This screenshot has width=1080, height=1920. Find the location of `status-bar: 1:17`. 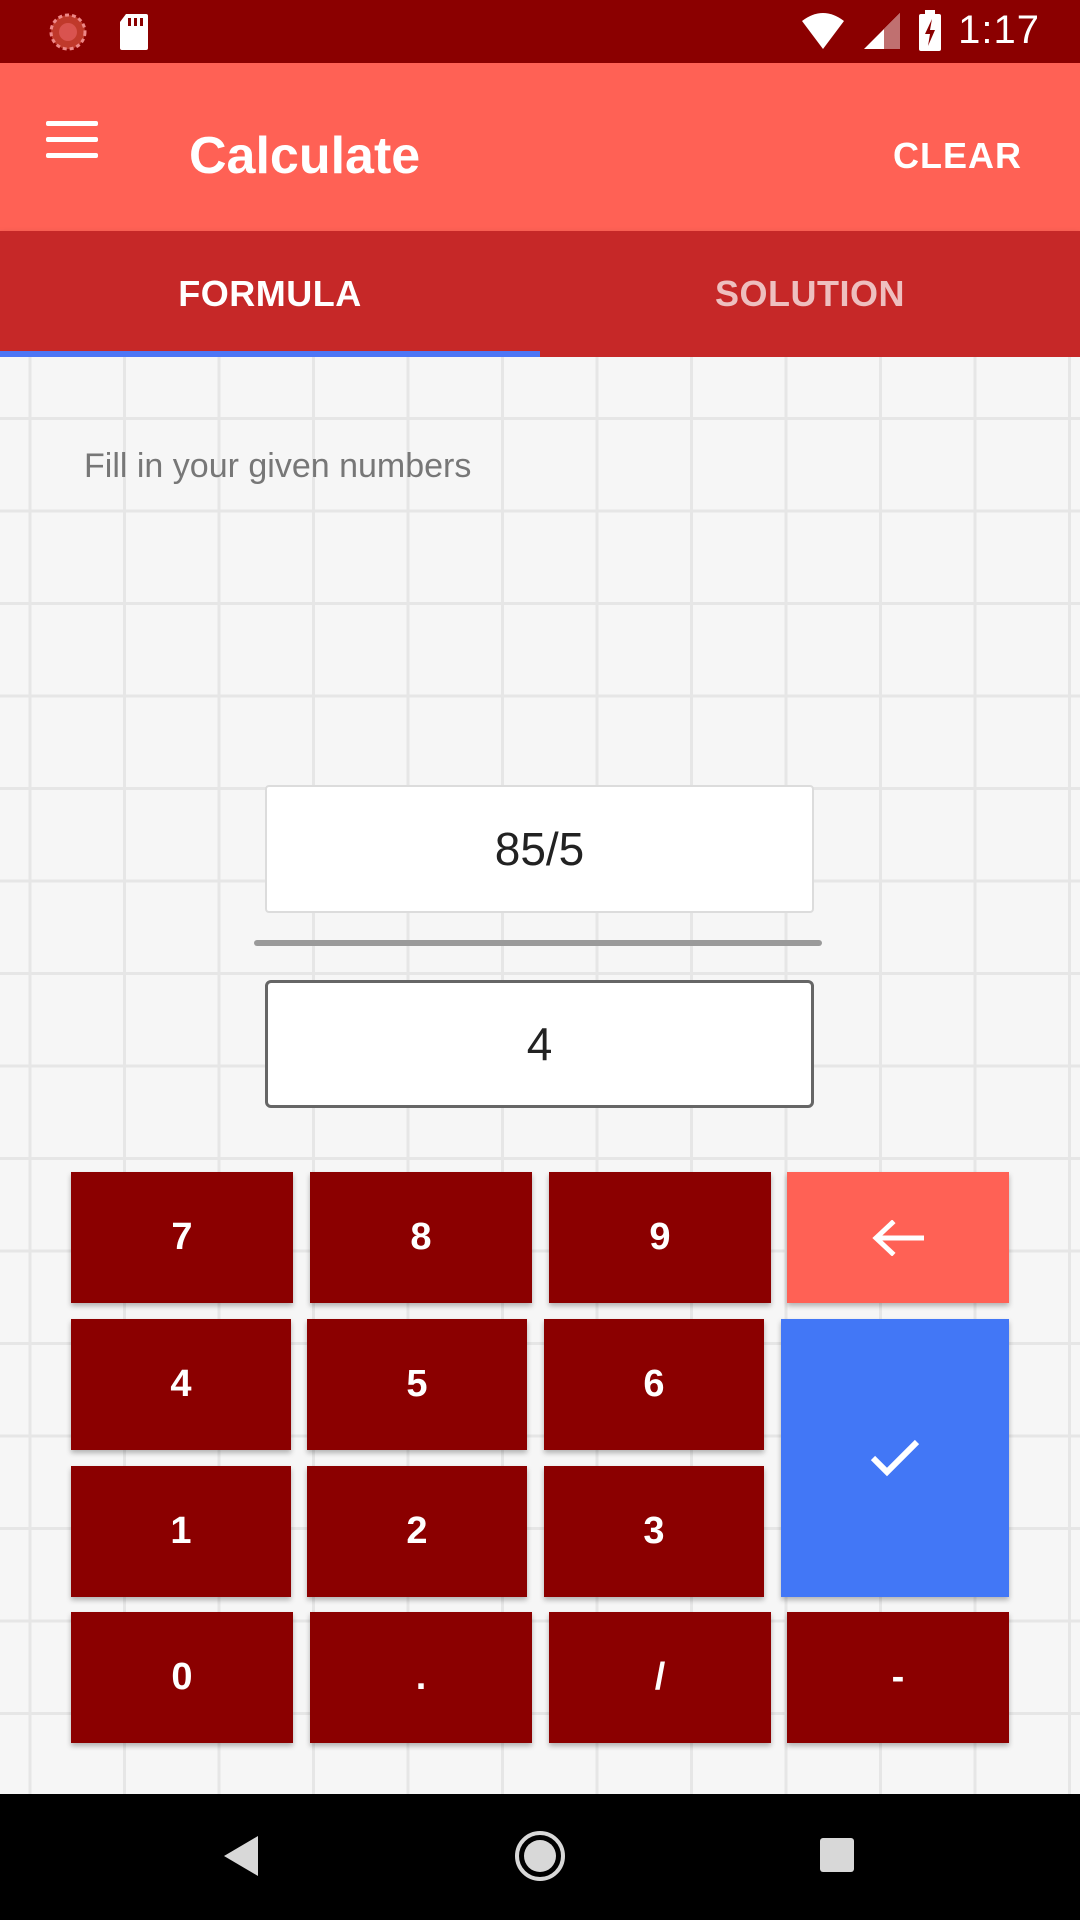

status-bar: 1:17 is located at coordinates (540, 31).